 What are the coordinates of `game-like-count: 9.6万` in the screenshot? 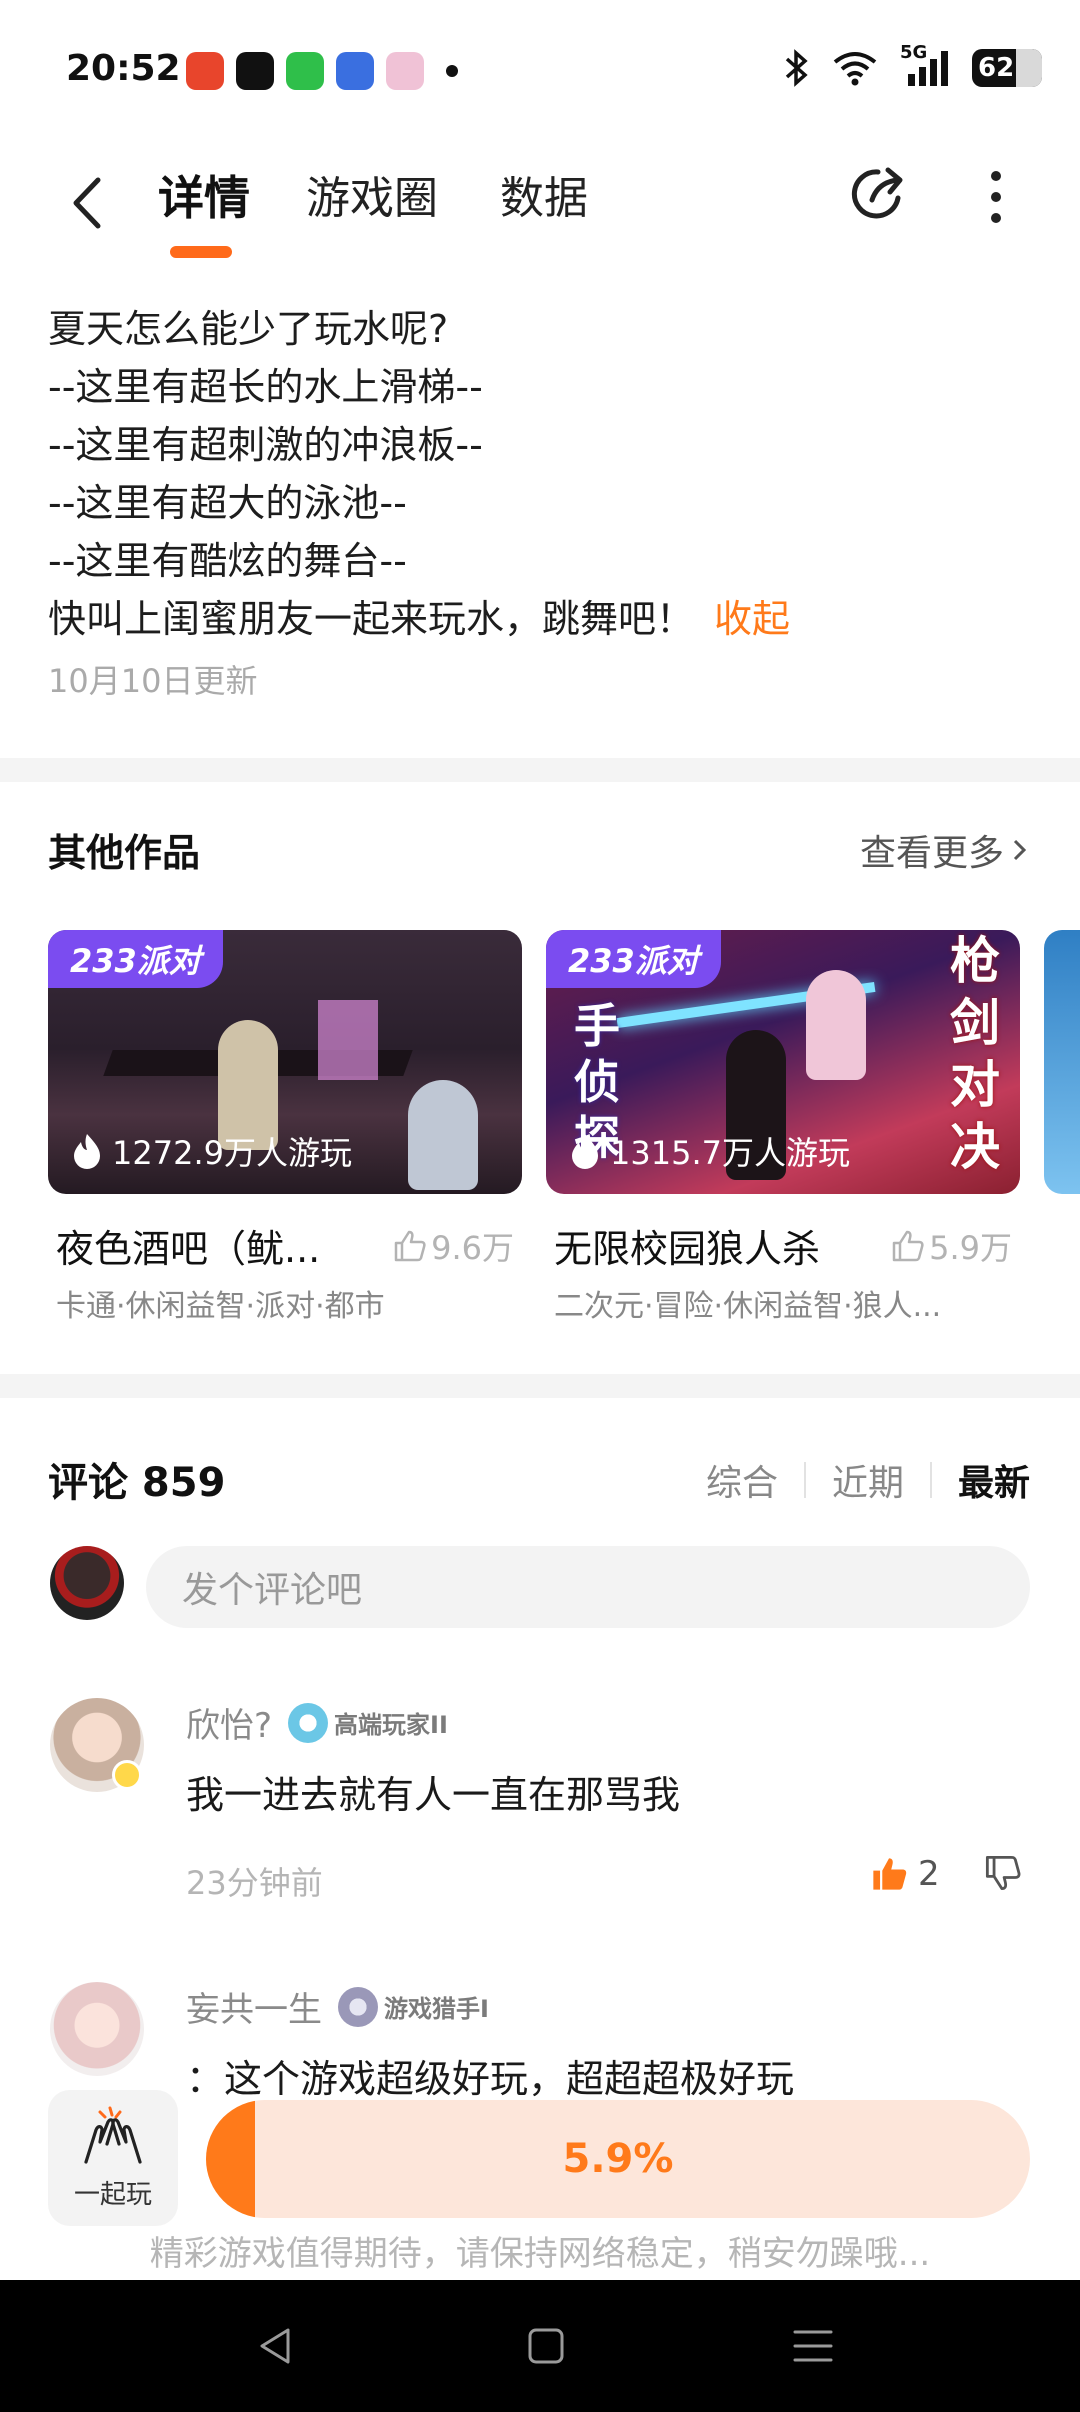 It's located at (453, 1246).